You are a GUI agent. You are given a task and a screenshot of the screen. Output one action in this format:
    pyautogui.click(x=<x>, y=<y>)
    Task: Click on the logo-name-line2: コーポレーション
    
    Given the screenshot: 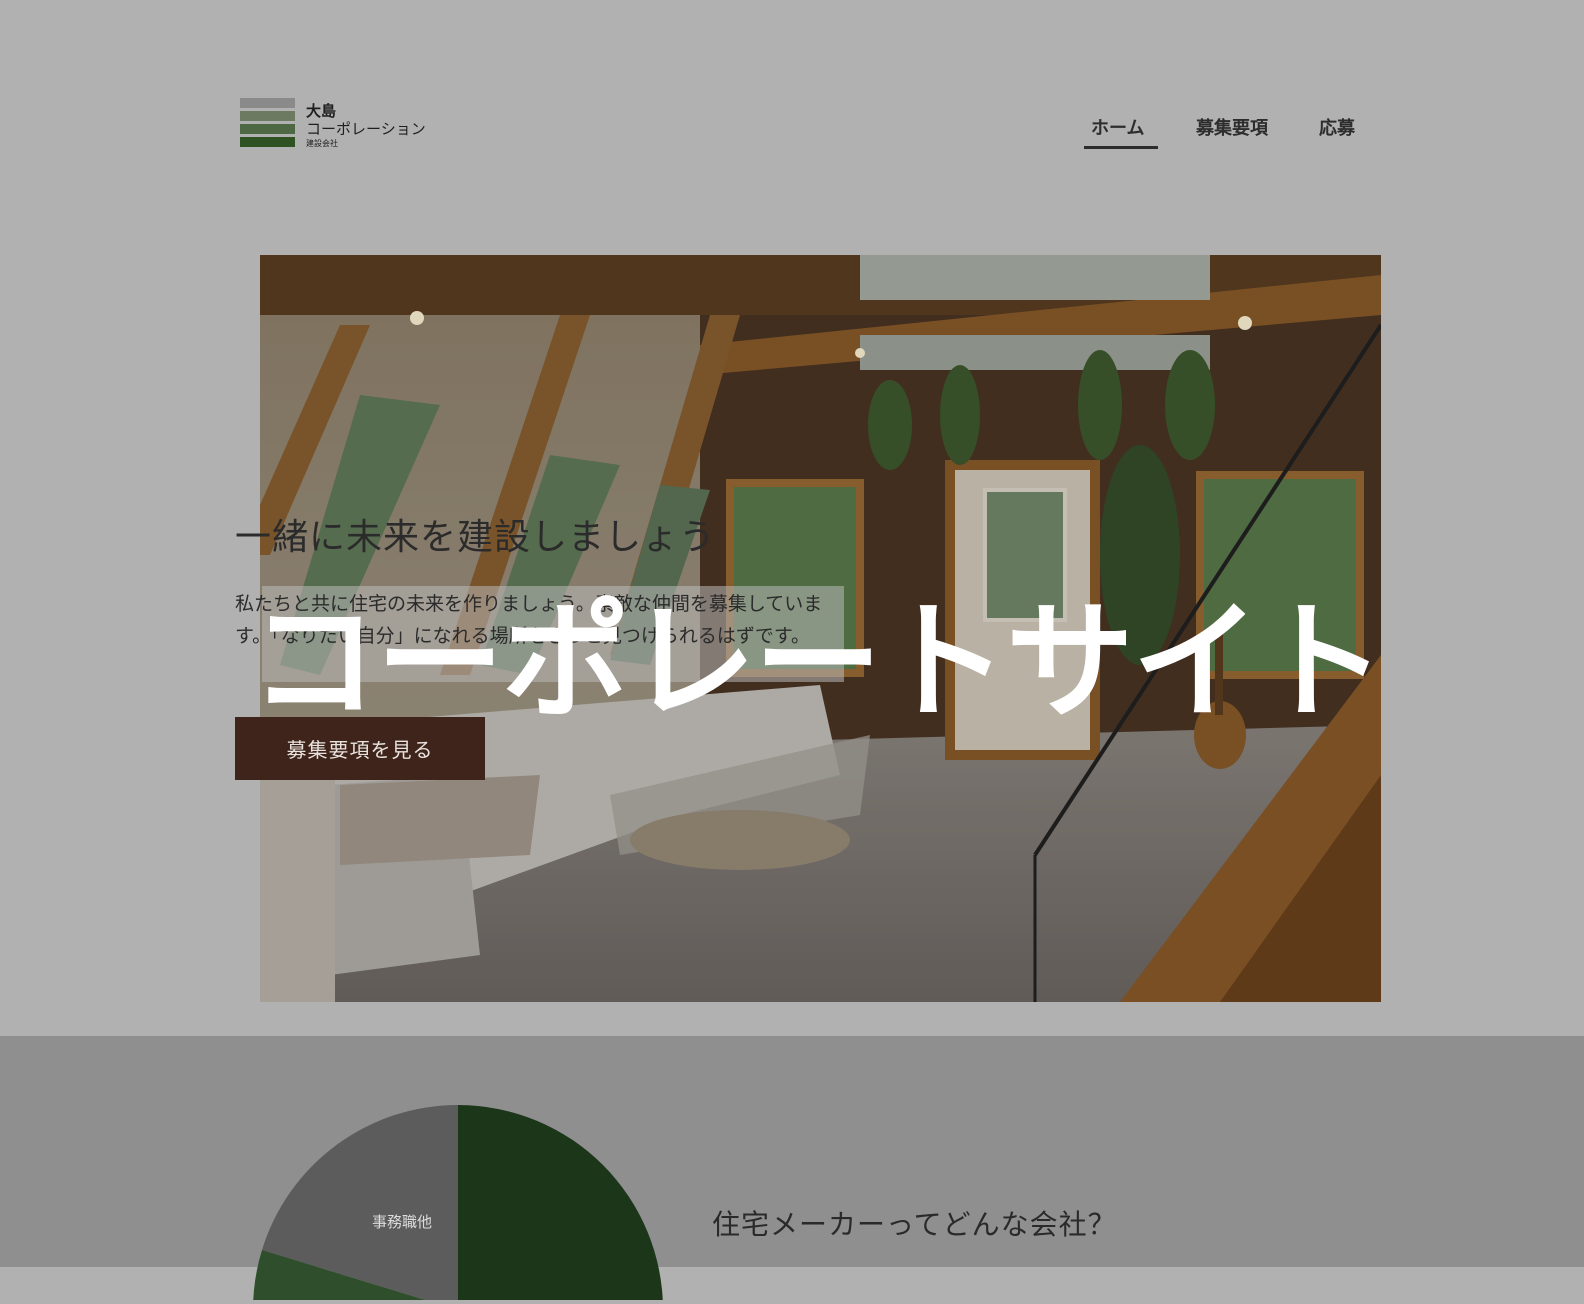 What is the action you would take?
    pyautogui.click(x=366, y=129)
    